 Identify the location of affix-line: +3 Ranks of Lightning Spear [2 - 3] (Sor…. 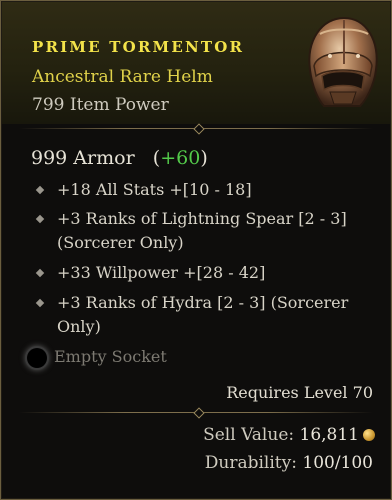
(202, 230).